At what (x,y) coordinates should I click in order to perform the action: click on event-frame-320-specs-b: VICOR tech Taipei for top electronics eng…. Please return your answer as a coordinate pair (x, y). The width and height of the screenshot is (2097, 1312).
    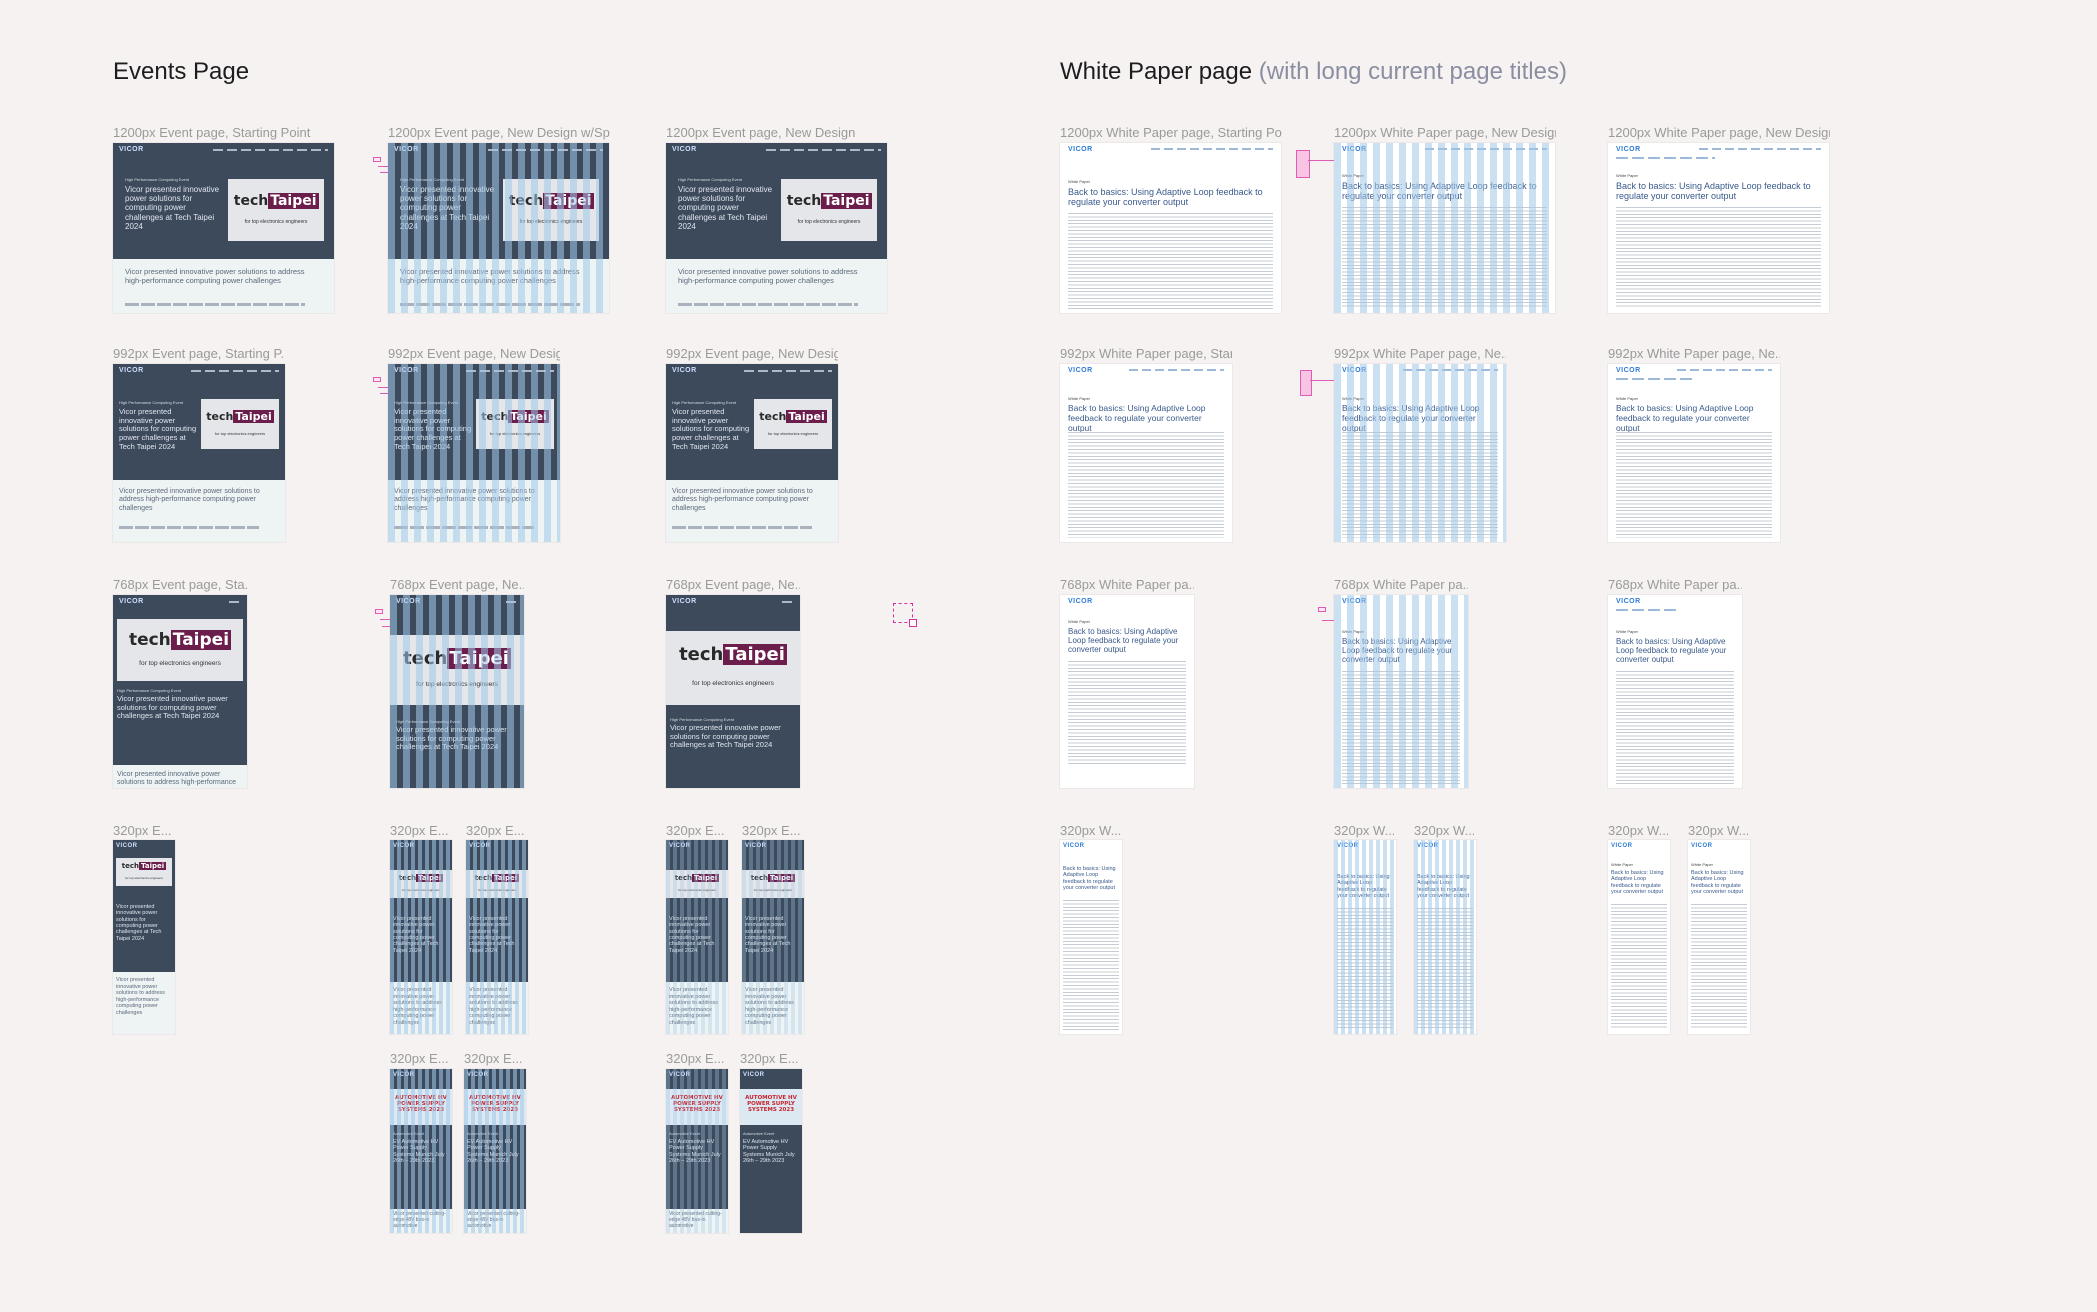
    Looking at the image, I should click on (497, 937).